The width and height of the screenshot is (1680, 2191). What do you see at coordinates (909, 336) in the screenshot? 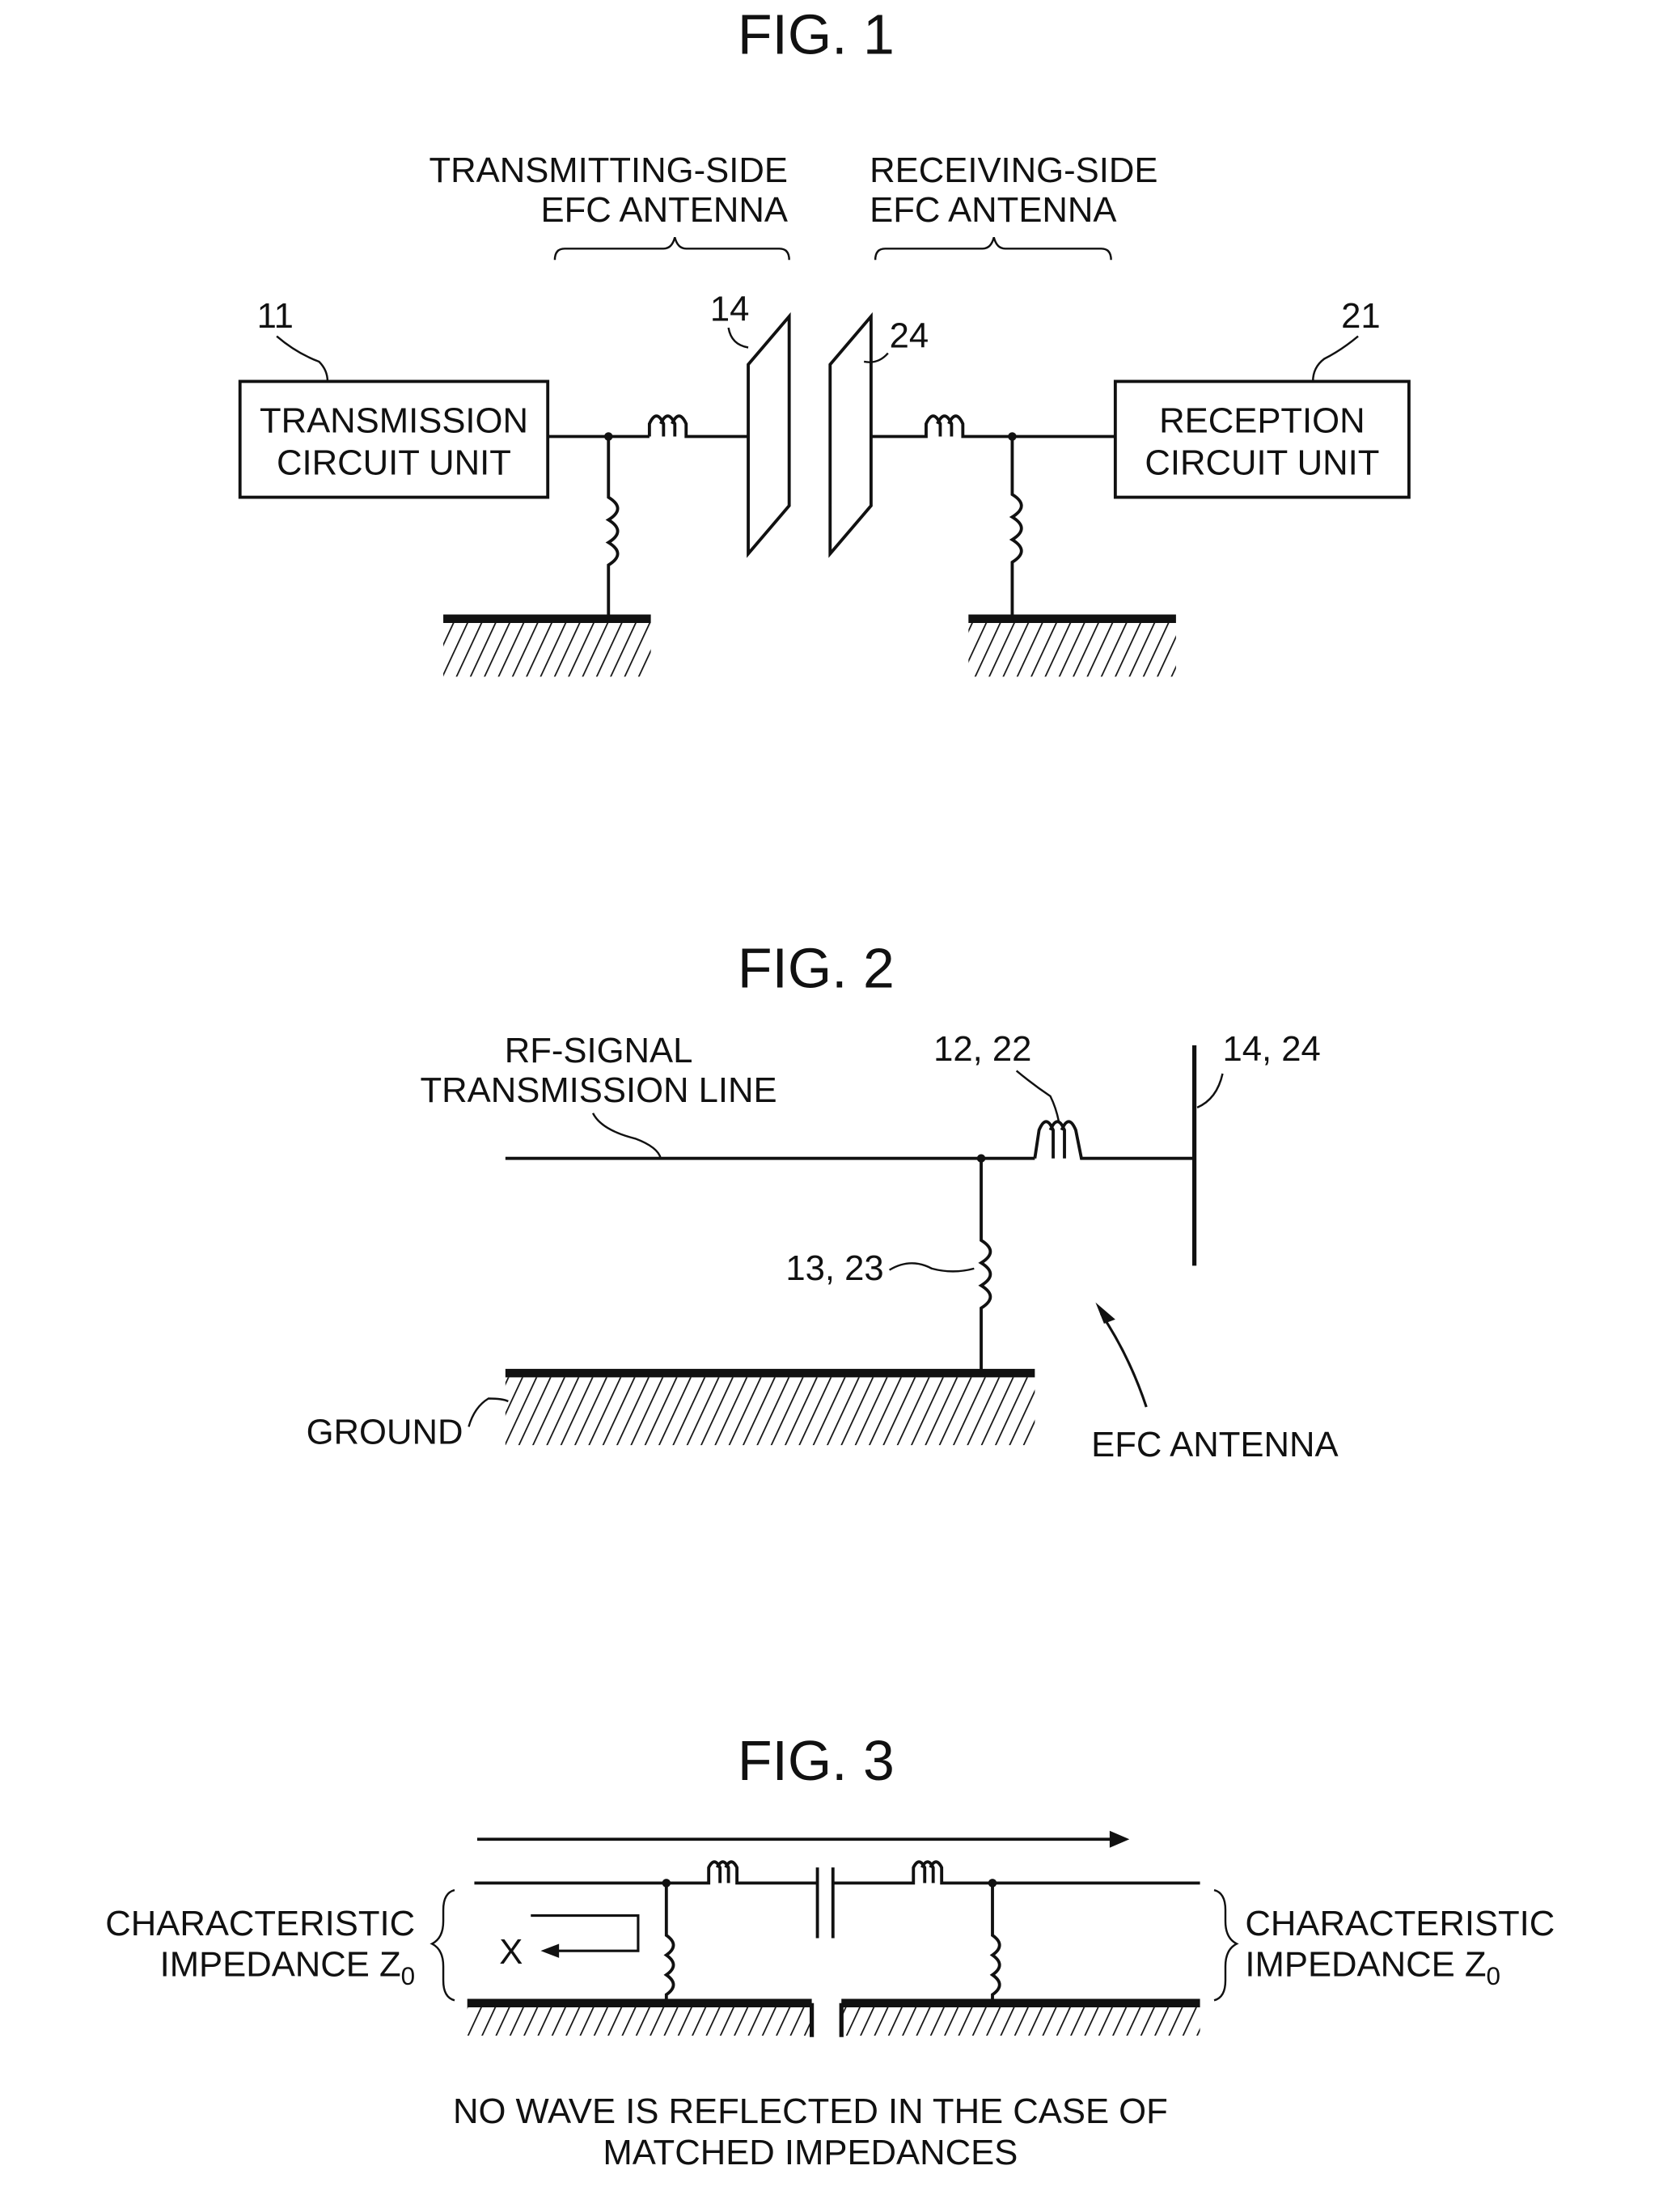
I see `ref-24: 24` at bounding box center [909, 336].